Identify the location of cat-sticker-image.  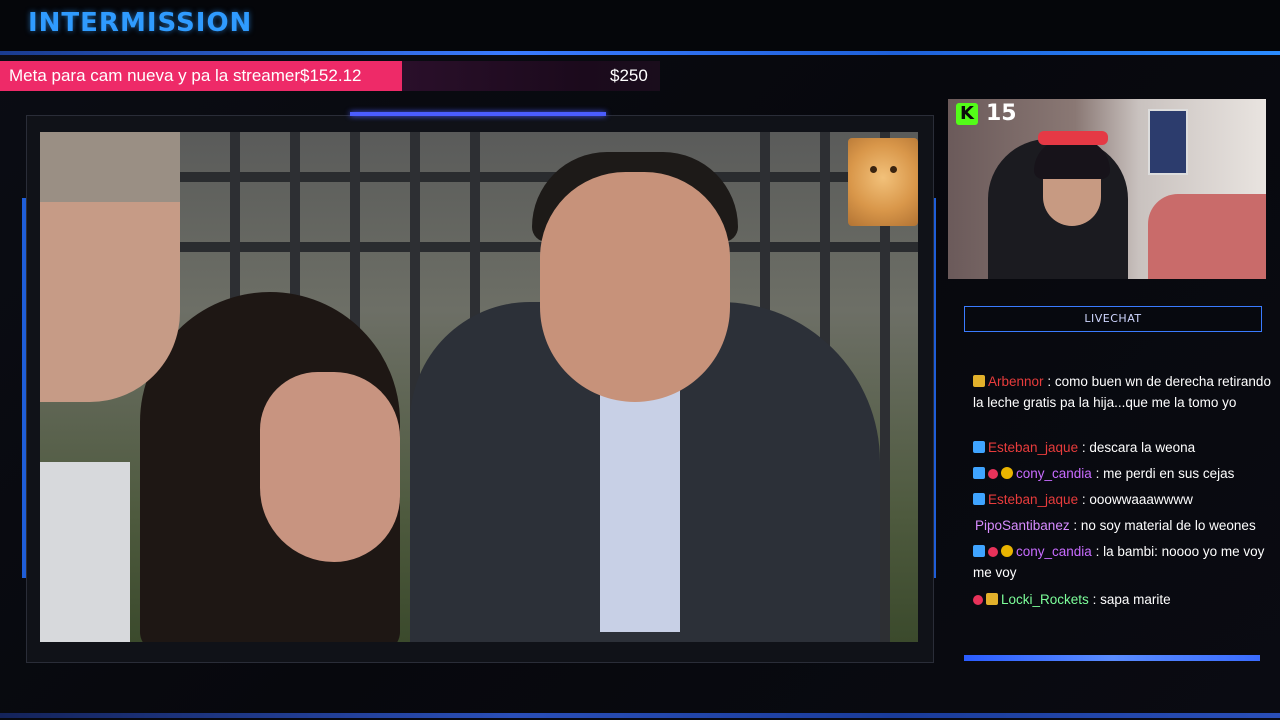
(883, 182).